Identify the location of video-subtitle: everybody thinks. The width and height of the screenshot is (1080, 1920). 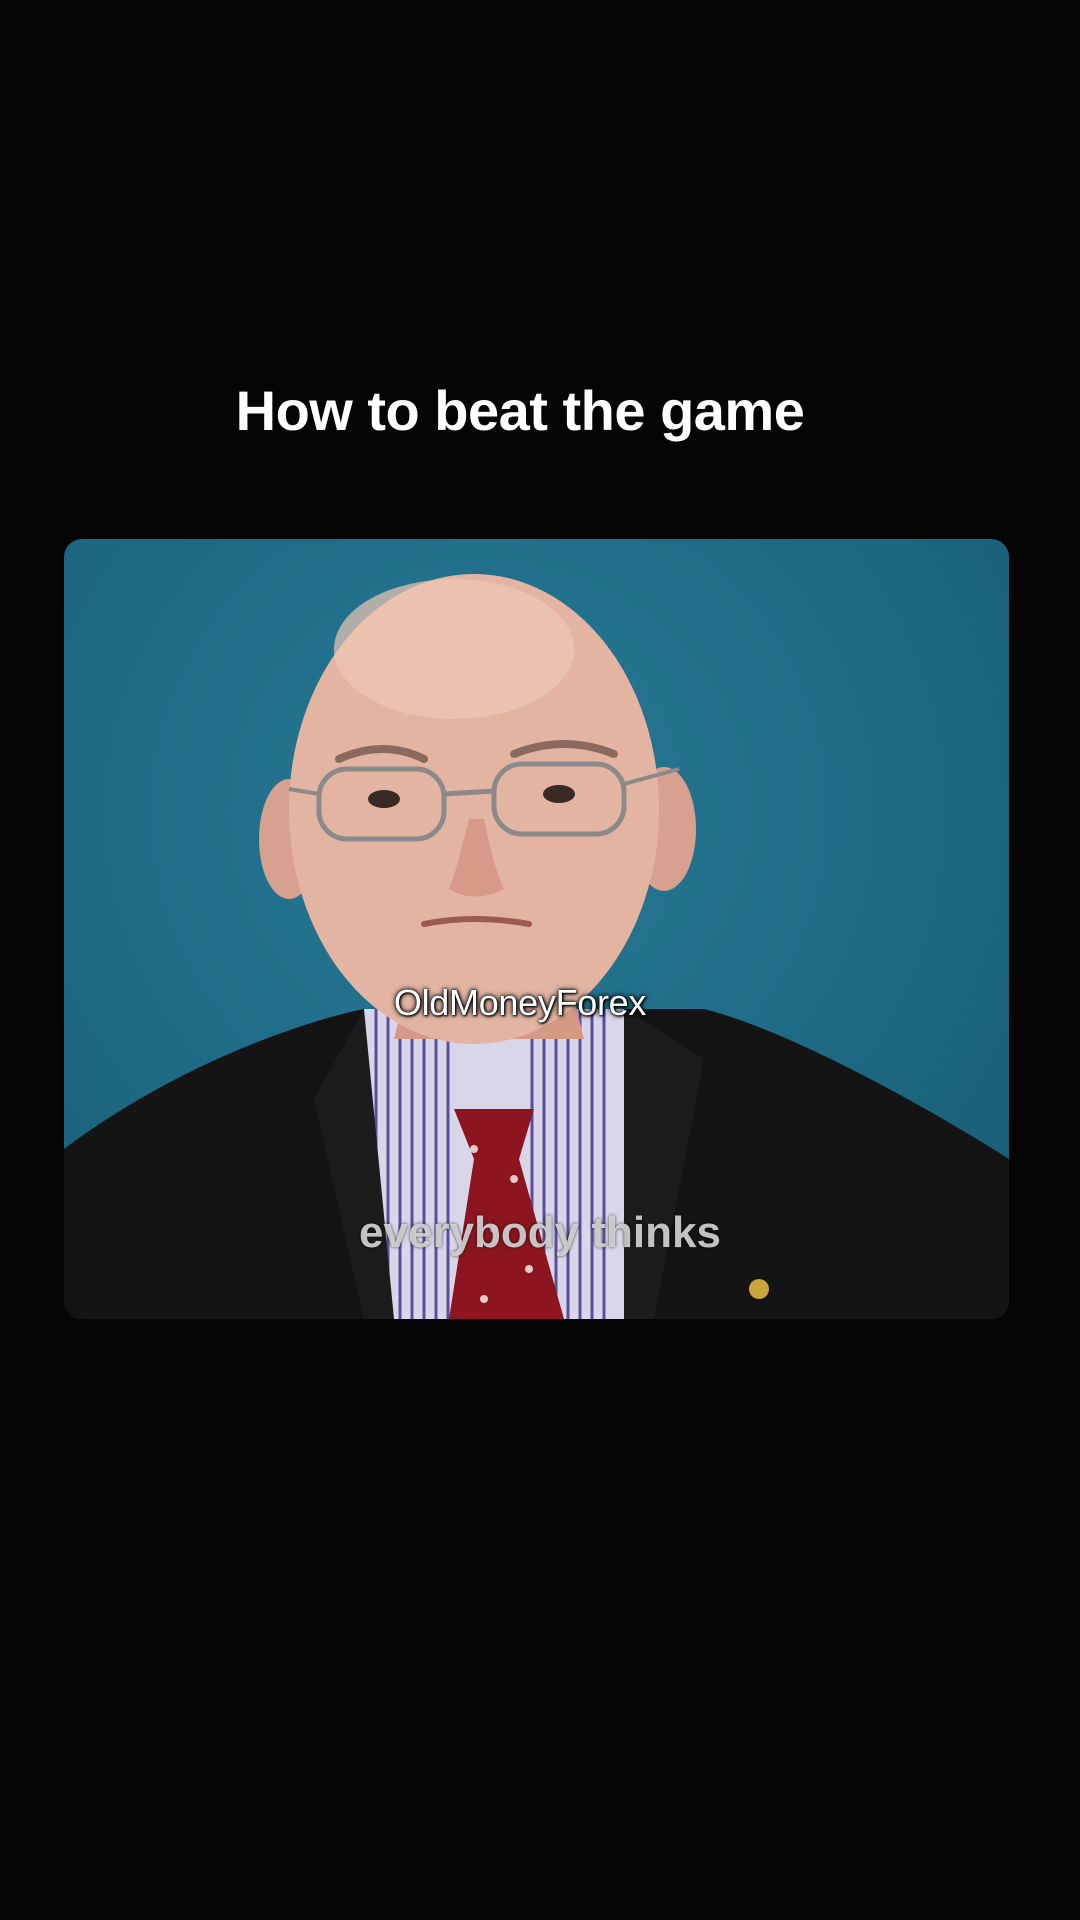
(540, 1232).